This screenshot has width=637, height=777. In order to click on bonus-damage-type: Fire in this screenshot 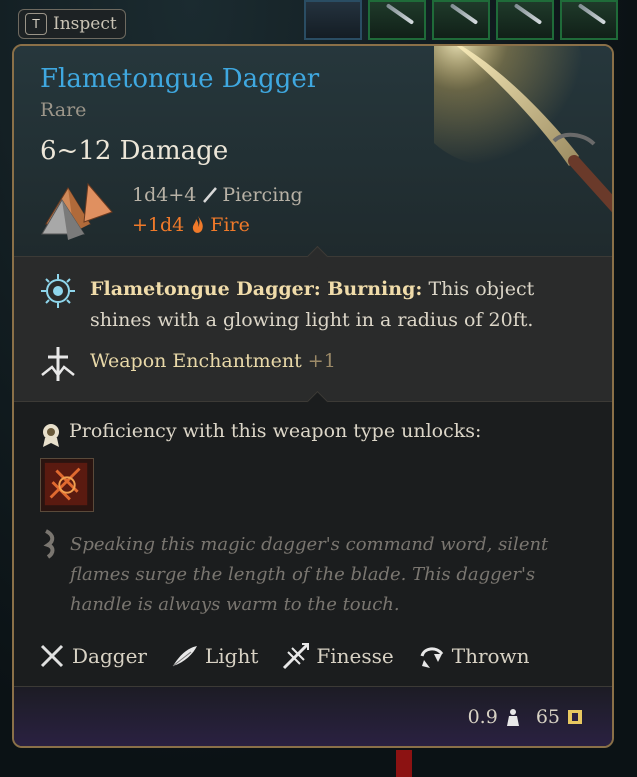, I will do `click(230, 225)`.